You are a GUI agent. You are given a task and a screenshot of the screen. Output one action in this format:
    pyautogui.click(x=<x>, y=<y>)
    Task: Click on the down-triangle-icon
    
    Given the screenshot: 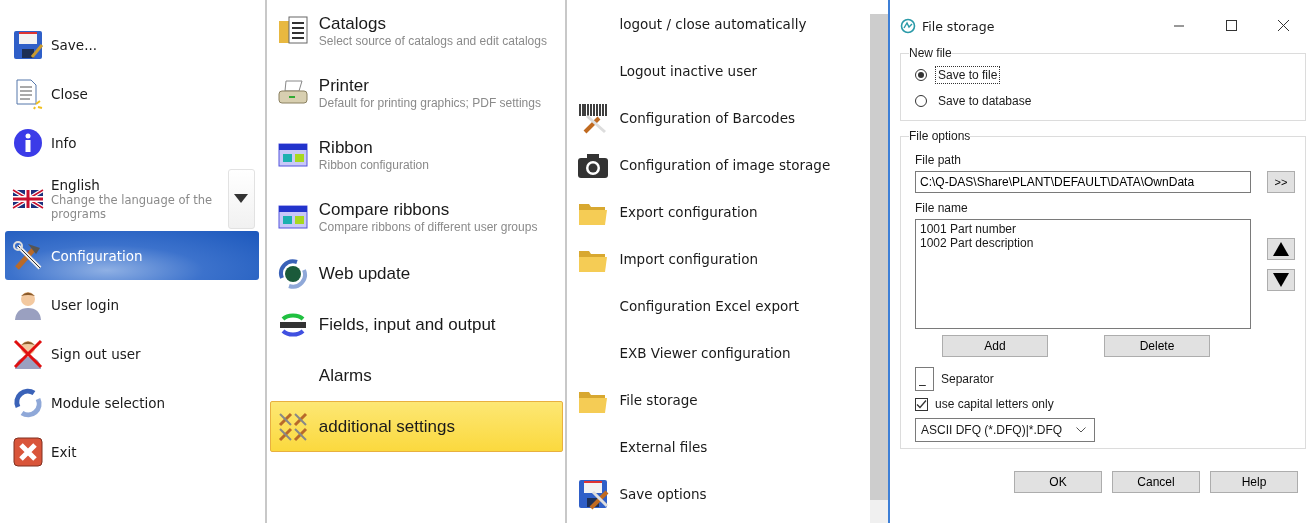 What is the action you would take?
    pyautogui.click(x=1281, y=280)
    